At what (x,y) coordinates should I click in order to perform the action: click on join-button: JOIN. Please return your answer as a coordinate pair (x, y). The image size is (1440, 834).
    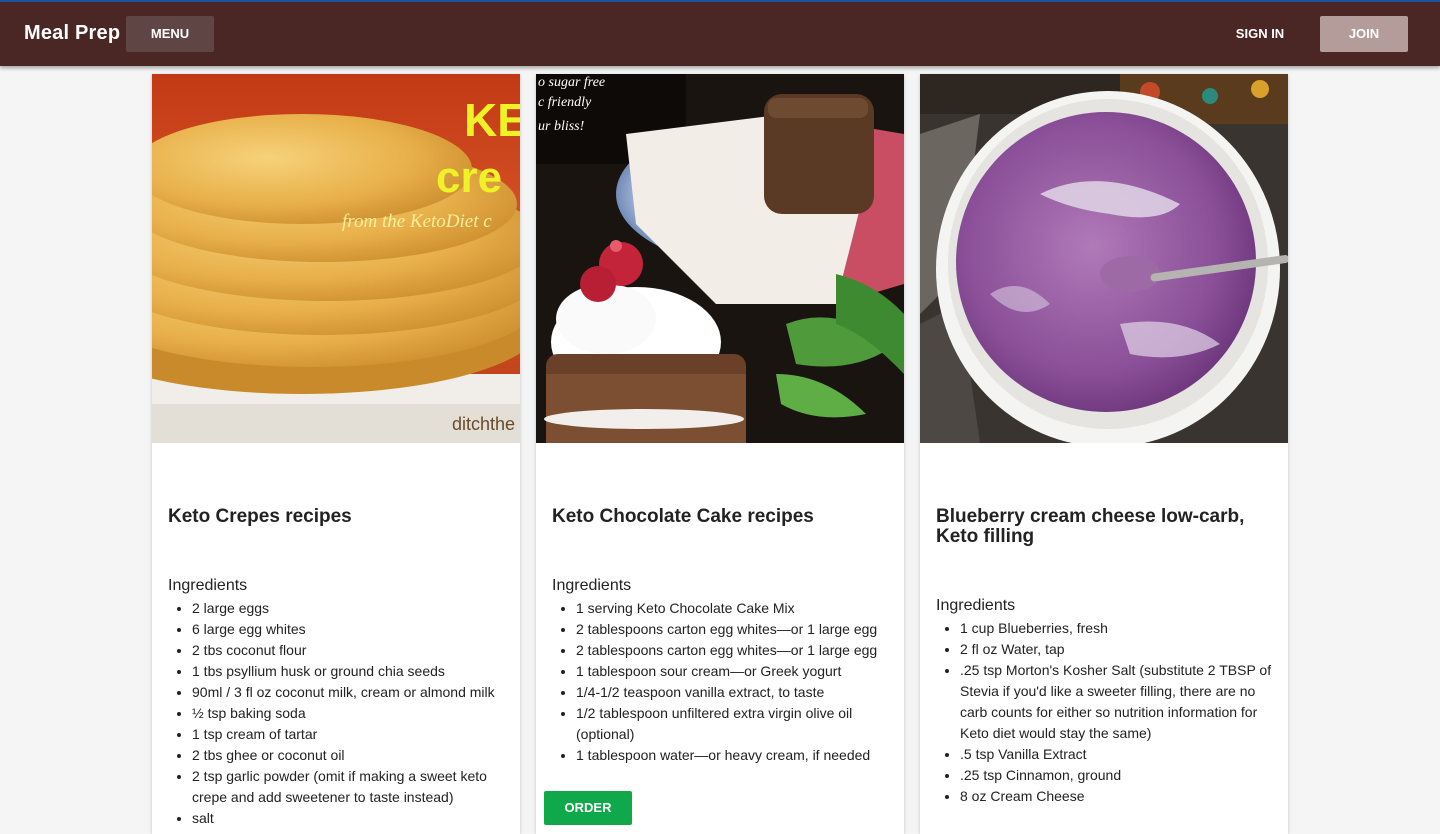
    Looking at the image, I should click on (1364, 34).